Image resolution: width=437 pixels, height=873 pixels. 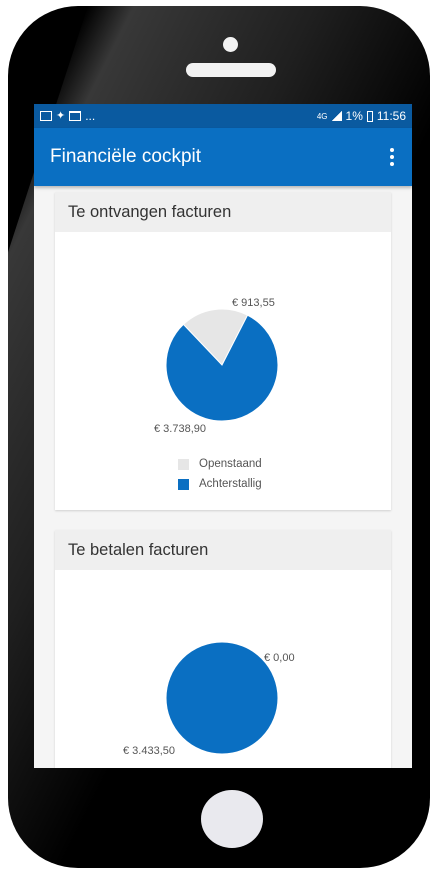 What do you see at coordinates (253, 303) in the screenshot?
I see `data-label: € 913,55` at bounding box center [253, 303].